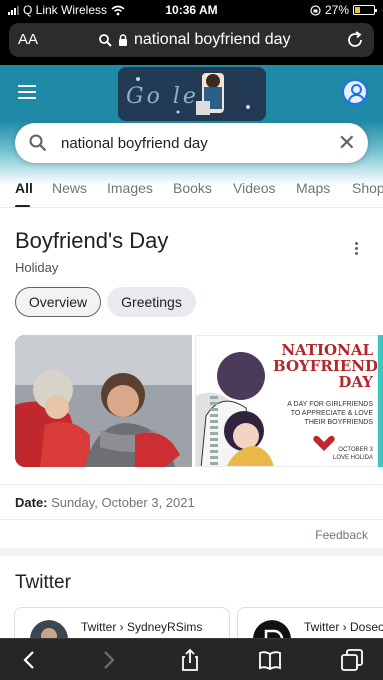 This screenshot has height=680, width=383. Describe the element at coordinates (191, 552) in the screenshot. I see `section-divider` at that location.